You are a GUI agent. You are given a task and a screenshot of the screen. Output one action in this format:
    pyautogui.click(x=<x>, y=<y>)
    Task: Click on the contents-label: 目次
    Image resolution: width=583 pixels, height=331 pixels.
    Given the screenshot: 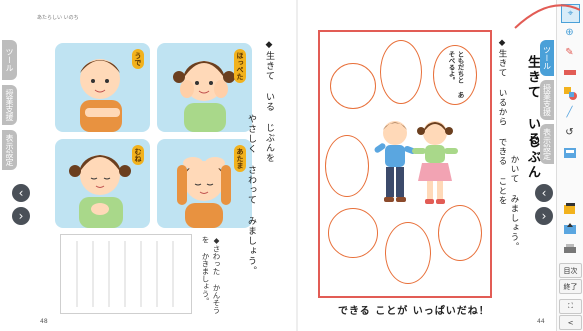 What is the action you would take?
    pyautogui.click(x=570, y=270)
    